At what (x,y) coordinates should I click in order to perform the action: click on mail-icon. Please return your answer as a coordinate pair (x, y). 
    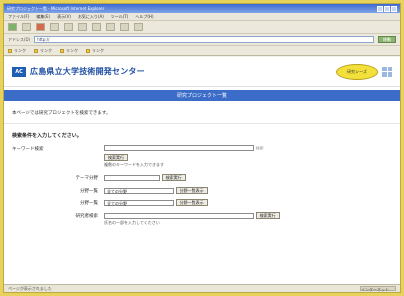
    Looking at the image, I should click on (124, 27).